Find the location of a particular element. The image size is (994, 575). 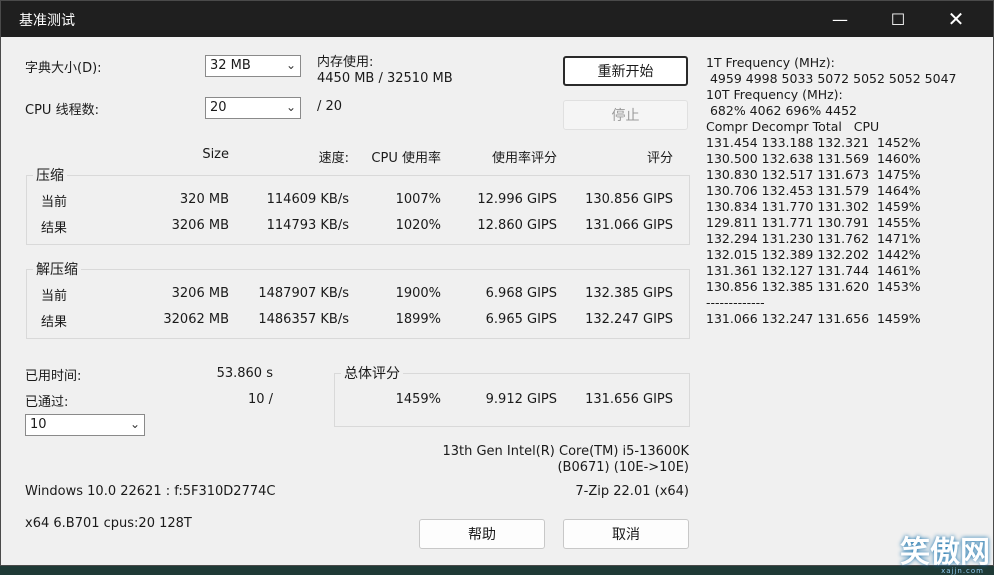

log-line: 130.856 132.385 131.620 1453% is located at coordinates (813, 286).